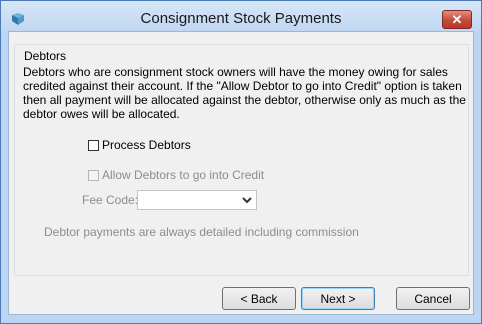 The width and height of the screenshot is (482, 324). I want to click on chevron-down-icon, so click(247, 200).